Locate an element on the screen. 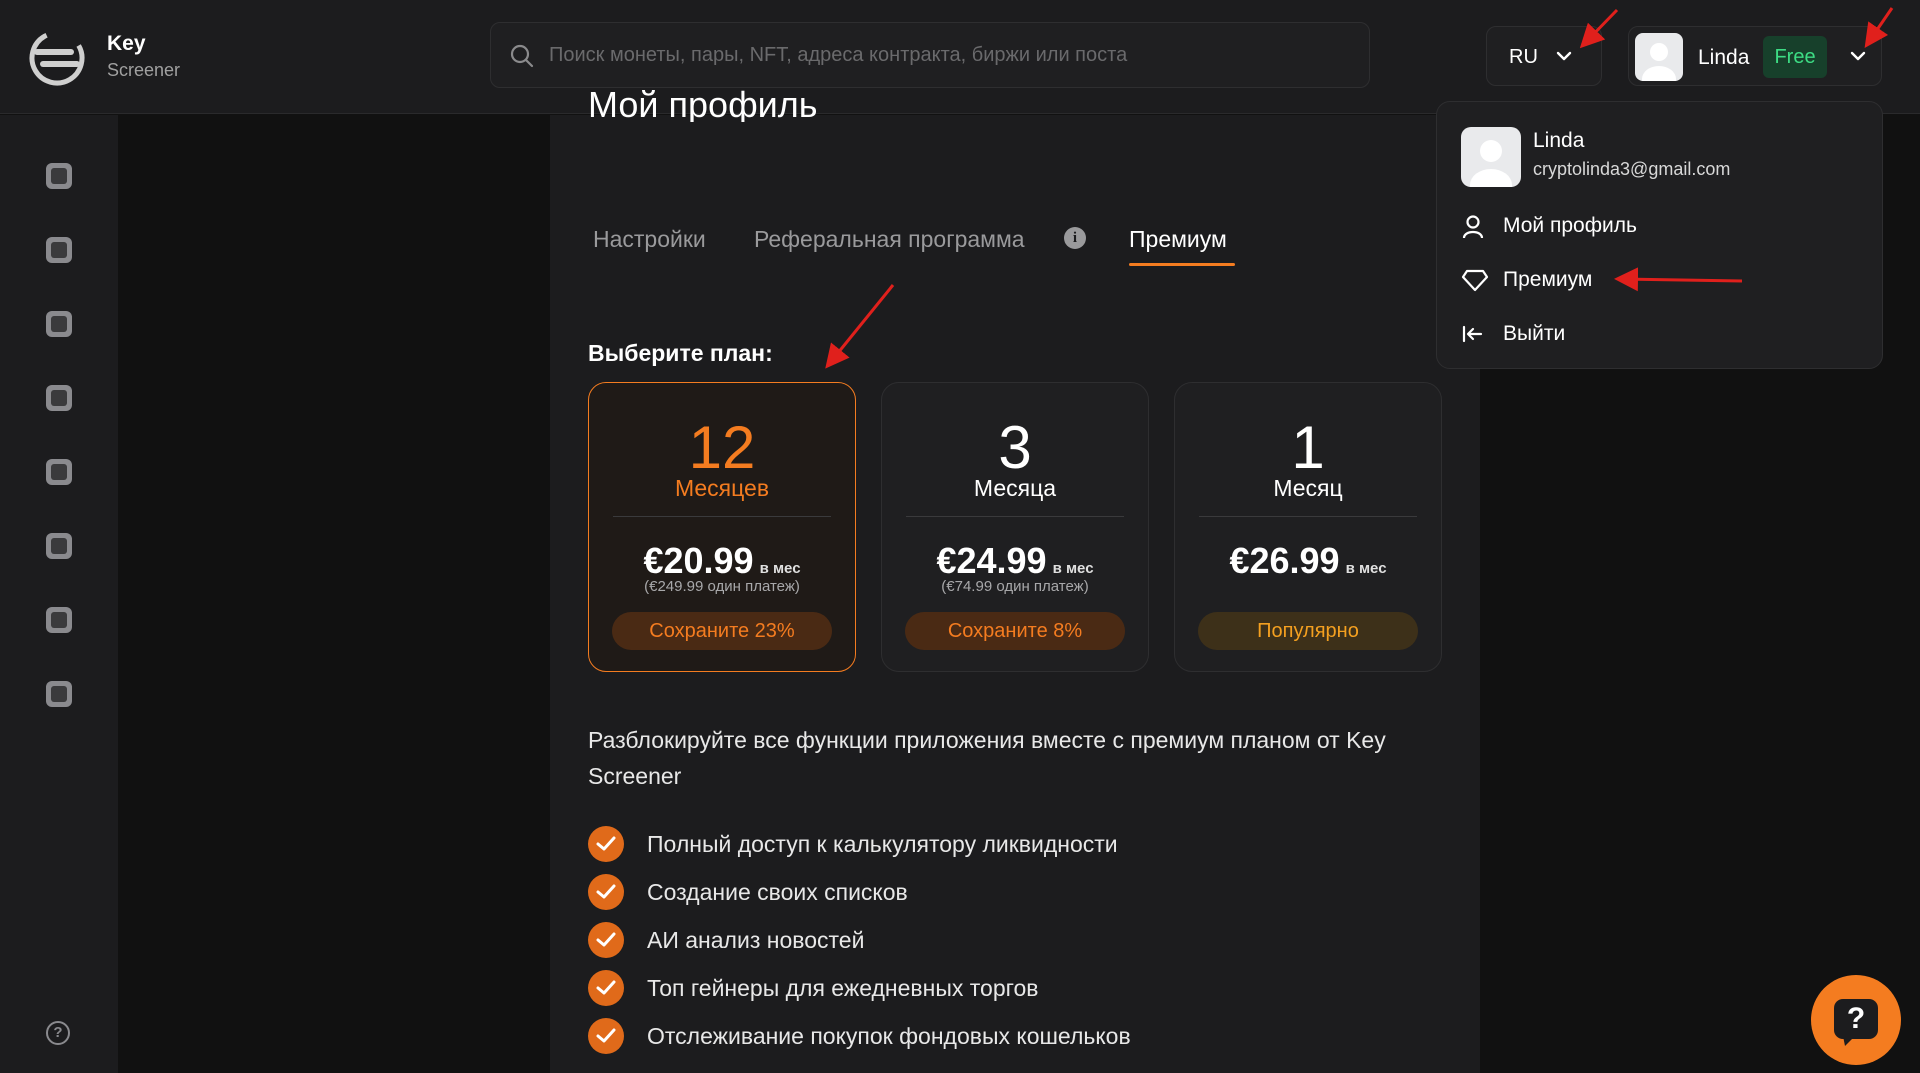 Image resolution: width=1920 pixels, height=1073 pixels. search-icon is located at coordinates (522, 56).